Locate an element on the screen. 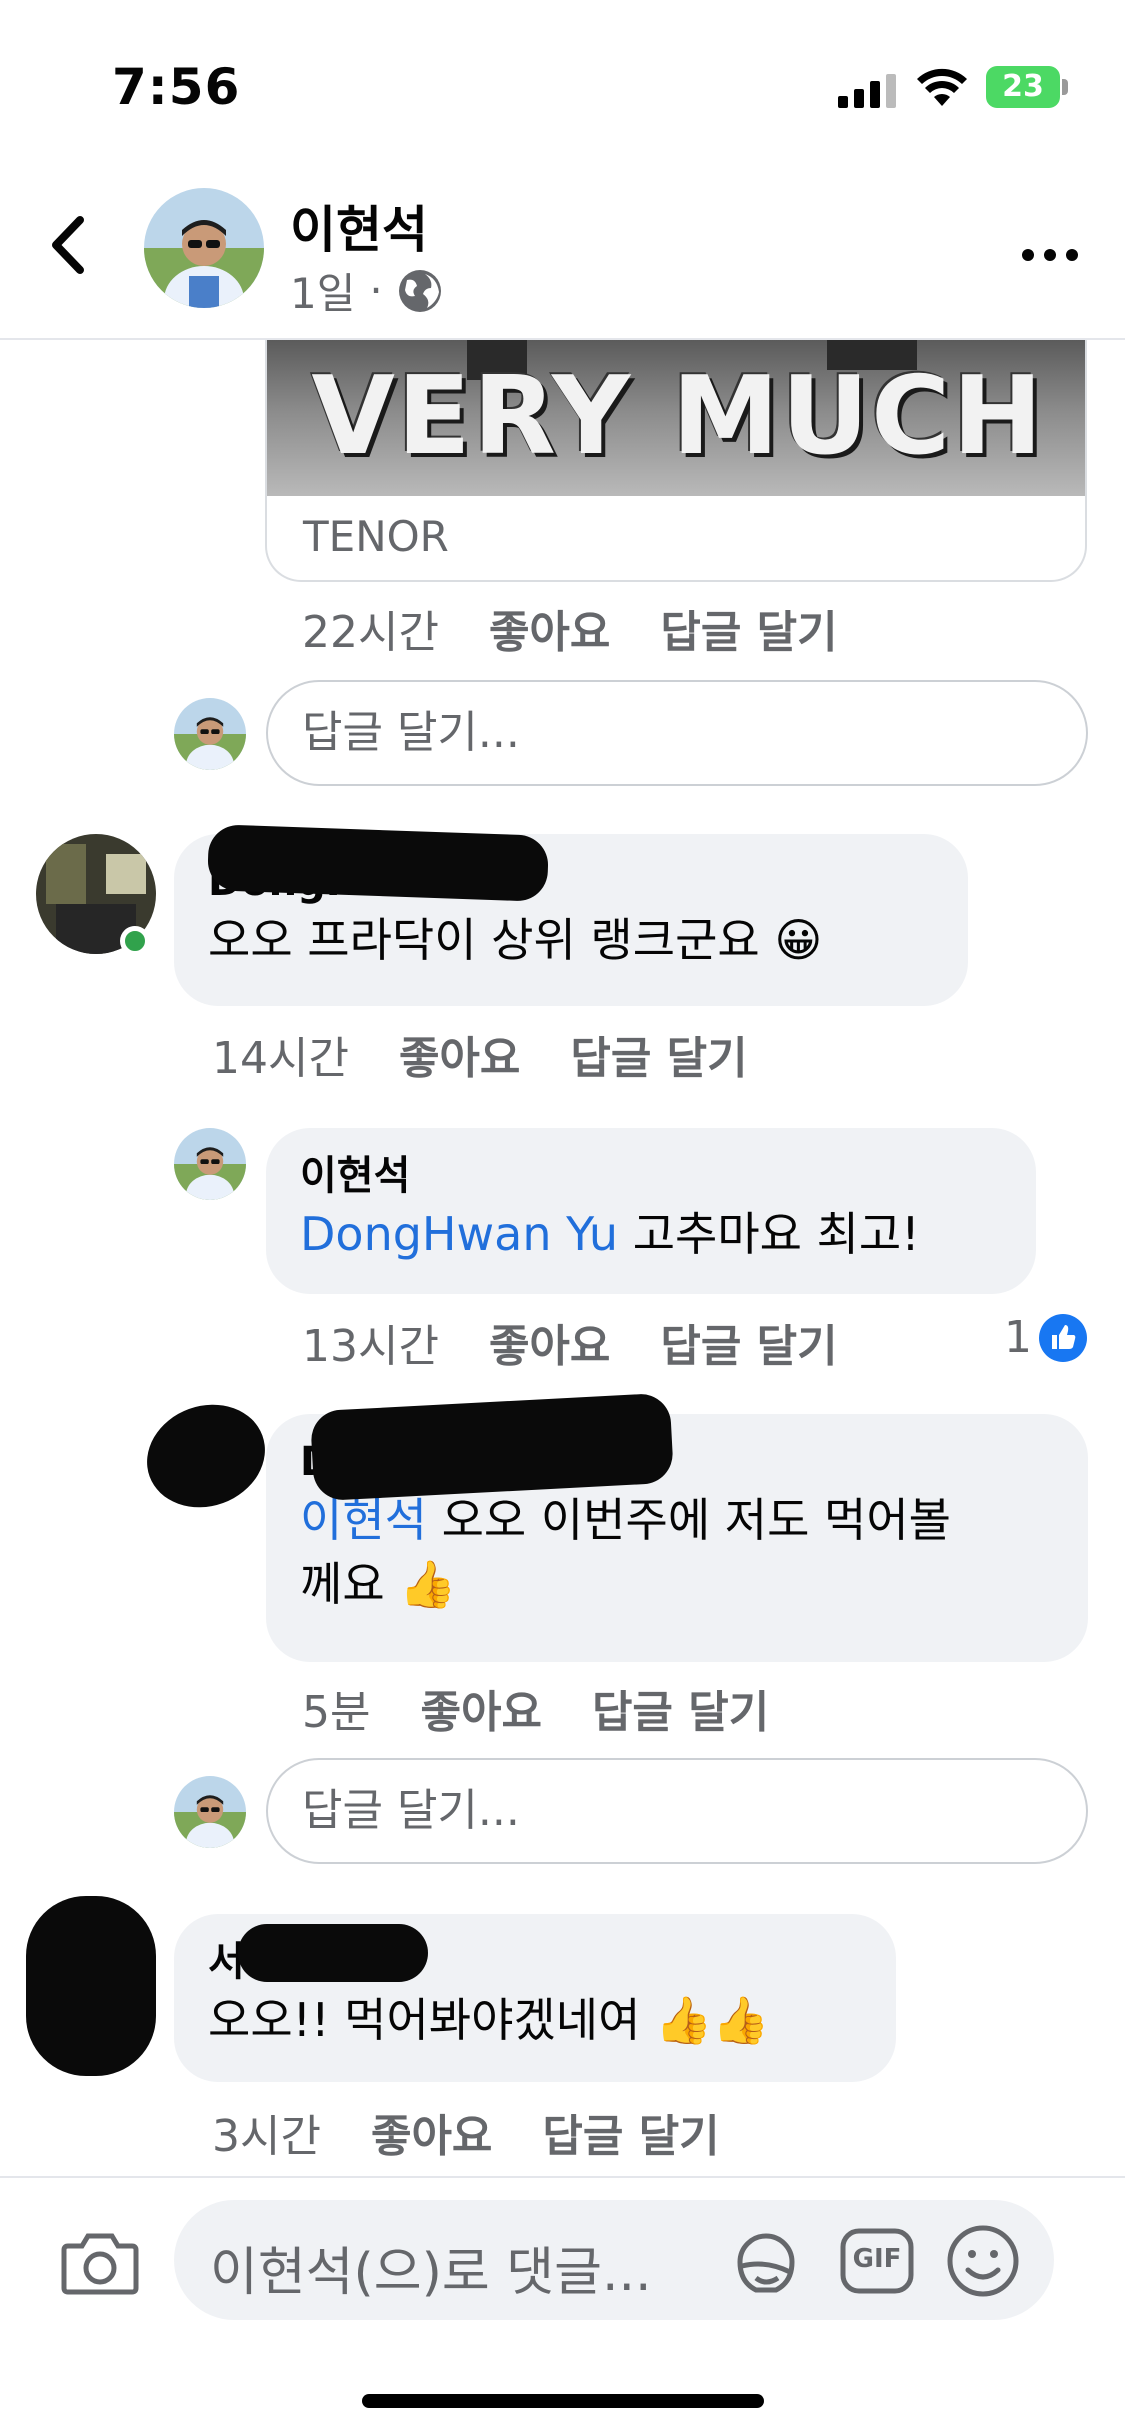 The image size is (1125, 2436). comment-time: 22시간 is located at coordinates (370, 632).